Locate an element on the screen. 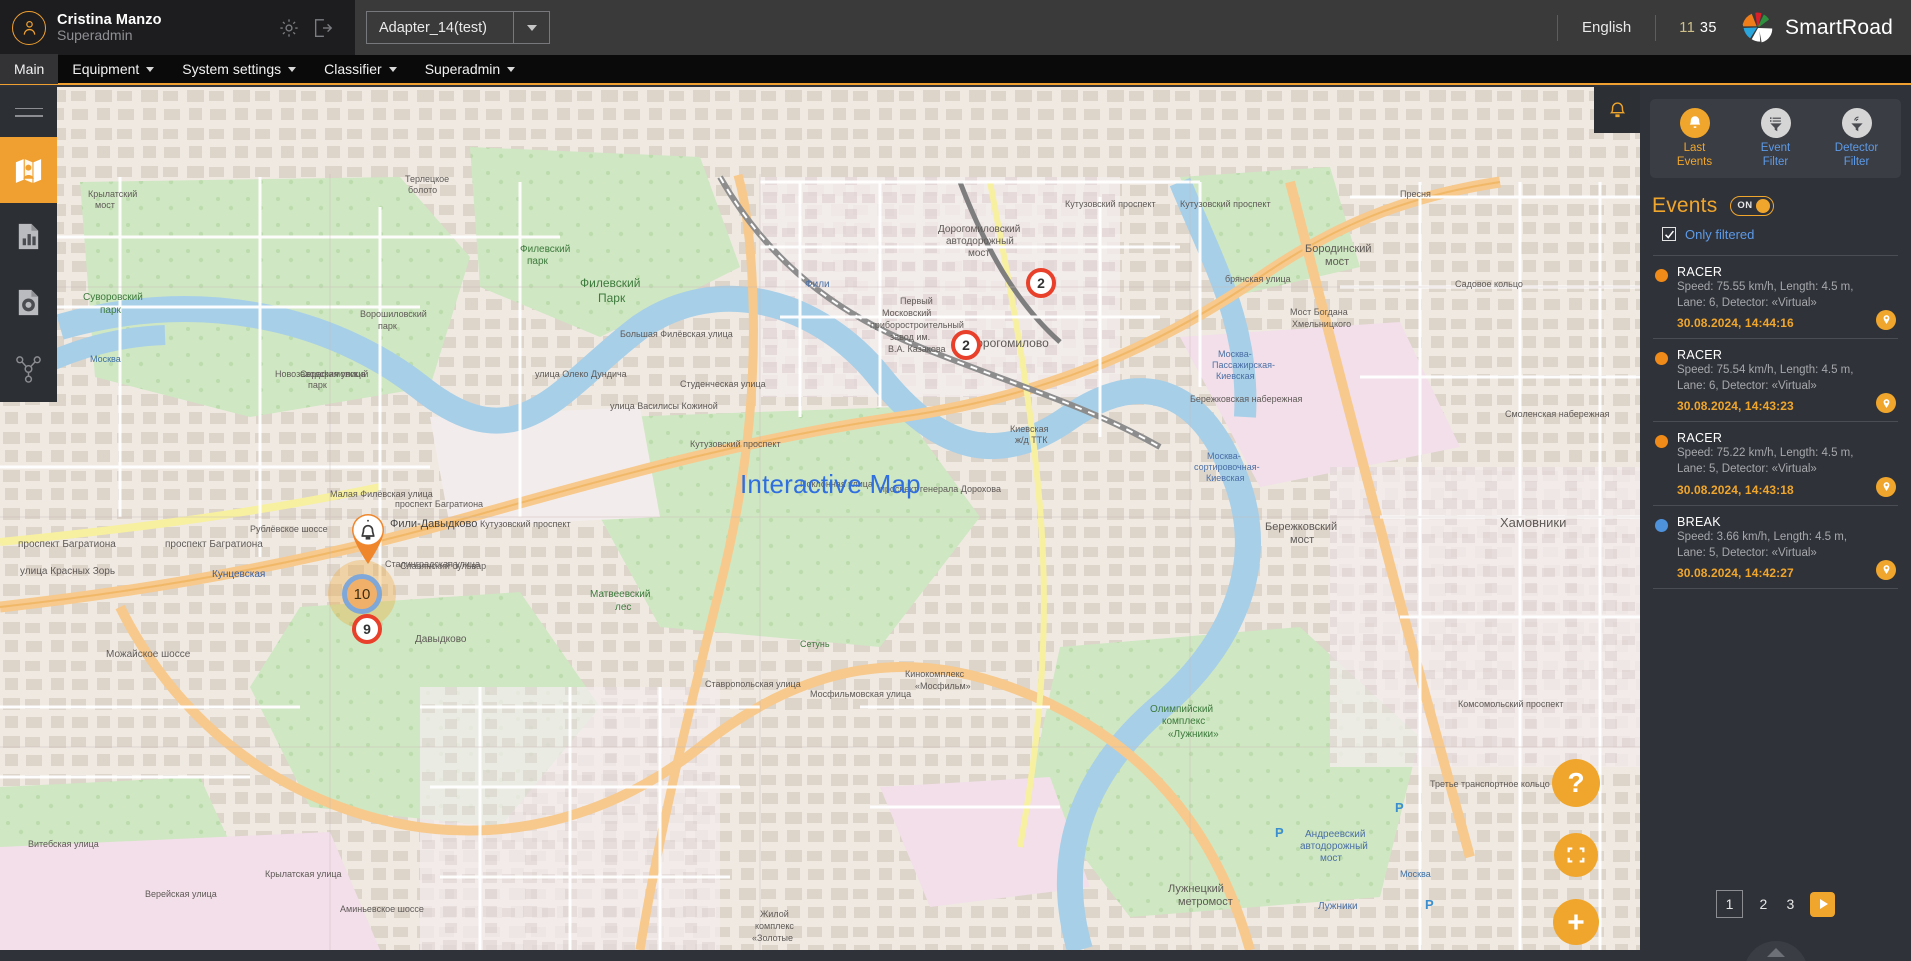 Image resolution: width=1911 pixels, height=961 pixels. svg-text: Олимпийский is located at coordinates (1181, 709).